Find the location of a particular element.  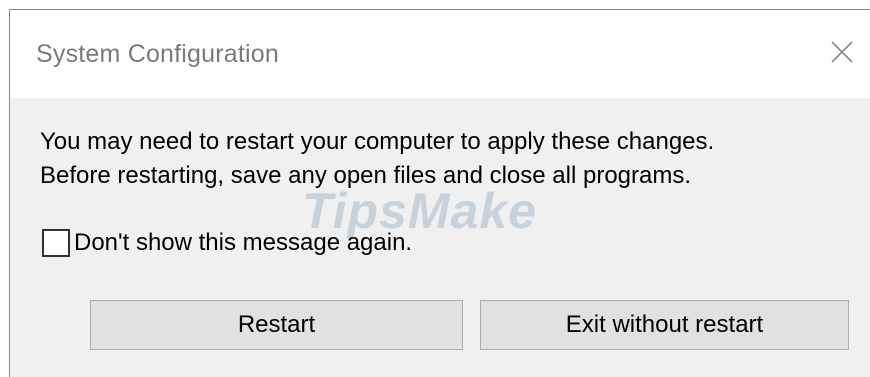

dont-show-again-label: Don't show this message again. is located at coordinates (243, 242).